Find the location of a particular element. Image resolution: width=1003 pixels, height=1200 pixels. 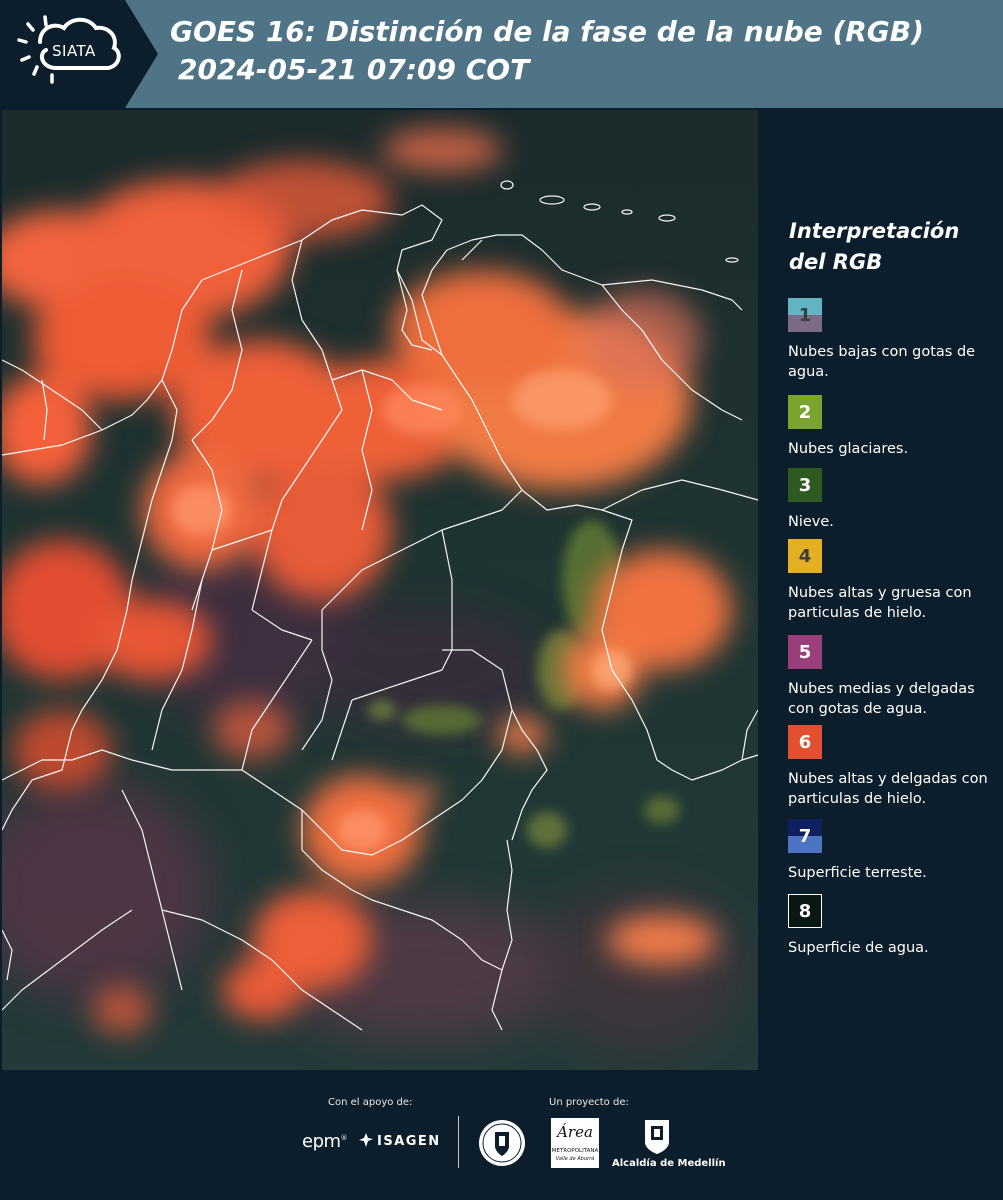

siata-logo: SIATA is located at coordinates (79, 54).